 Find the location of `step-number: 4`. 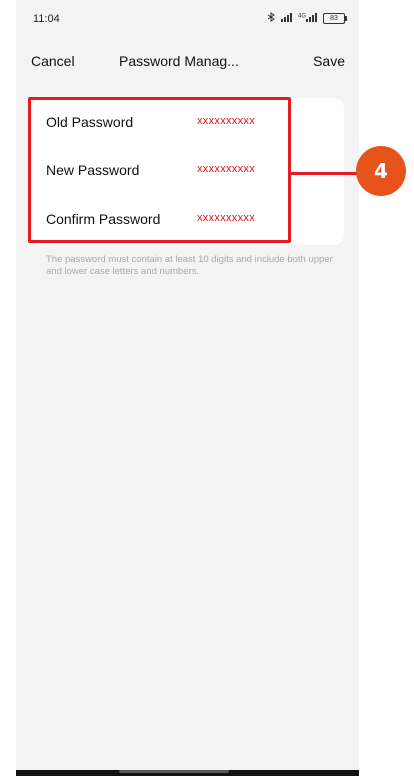

step-number: 4 is located at coordinates (381, 171).